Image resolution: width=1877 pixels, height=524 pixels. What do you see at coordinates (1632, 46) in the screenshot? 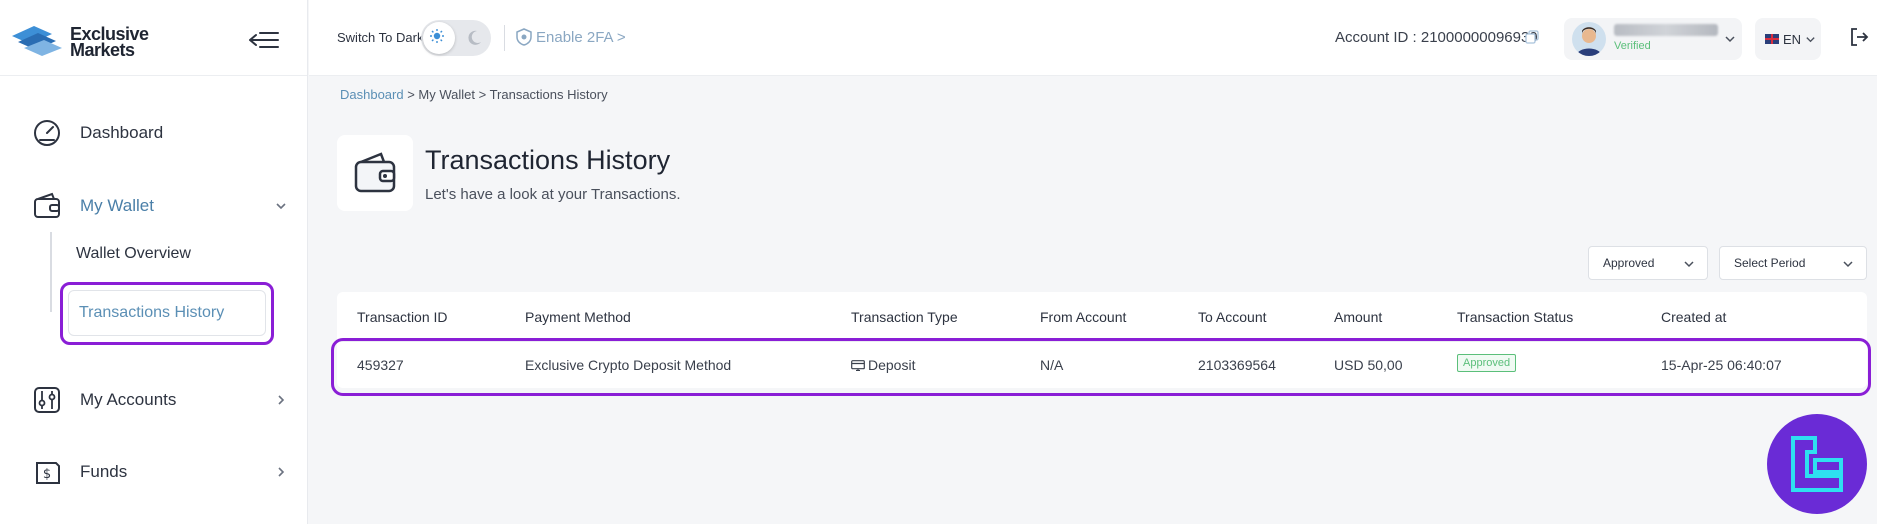
I see `verified-badge: Verified` at bounding box center [1632, 46].